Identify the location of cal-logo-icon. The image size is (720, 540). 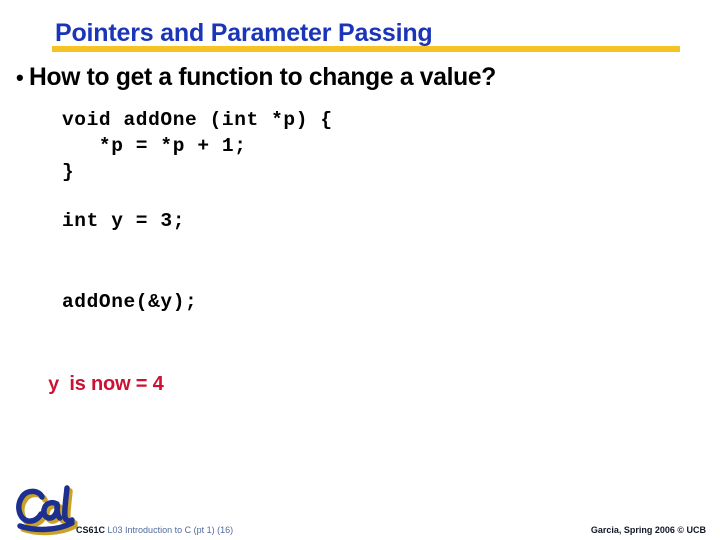
(45, 510).